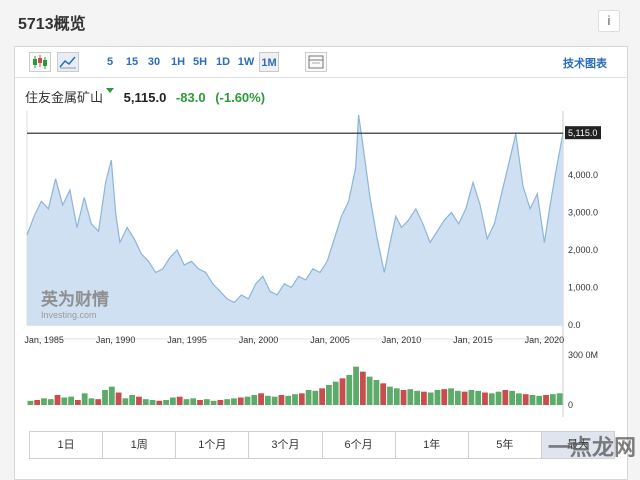 The width and height of the screenshot is (640, 480). I want to click on range-button-1: 1周, so click(140, 445).